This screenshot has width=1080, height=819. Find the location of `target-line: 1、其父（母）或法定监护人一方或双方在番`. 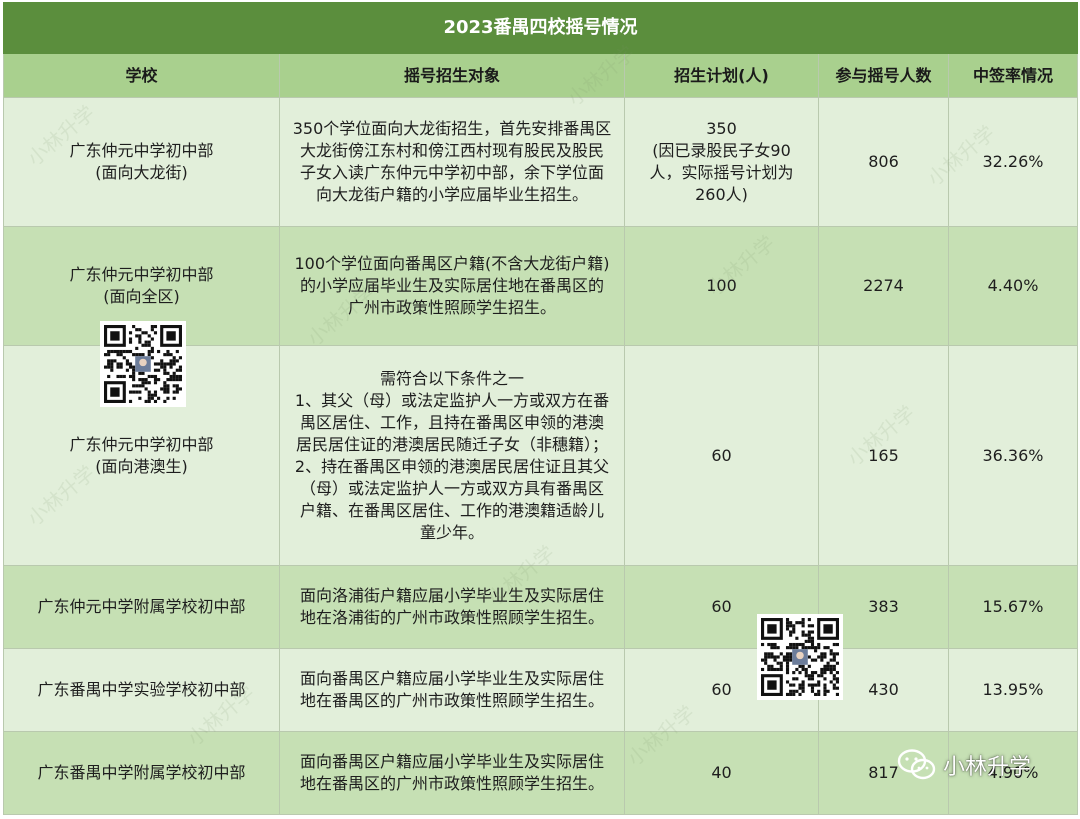

target-line: 1、其父（母）或法定监护人一方或双方在番 is located at coordinates (452, 400).